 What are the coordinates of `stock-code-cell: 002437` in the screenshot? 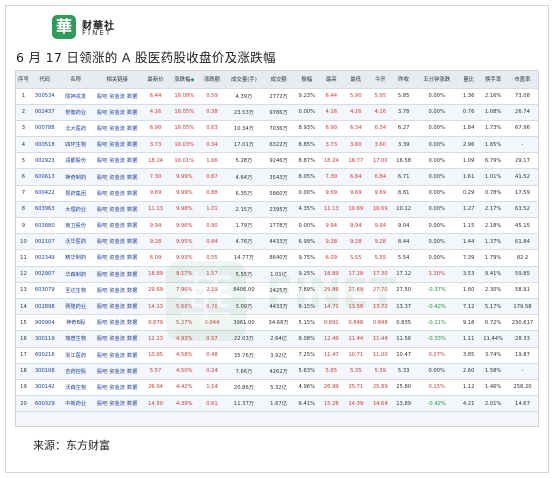 It's located at (44, 112).